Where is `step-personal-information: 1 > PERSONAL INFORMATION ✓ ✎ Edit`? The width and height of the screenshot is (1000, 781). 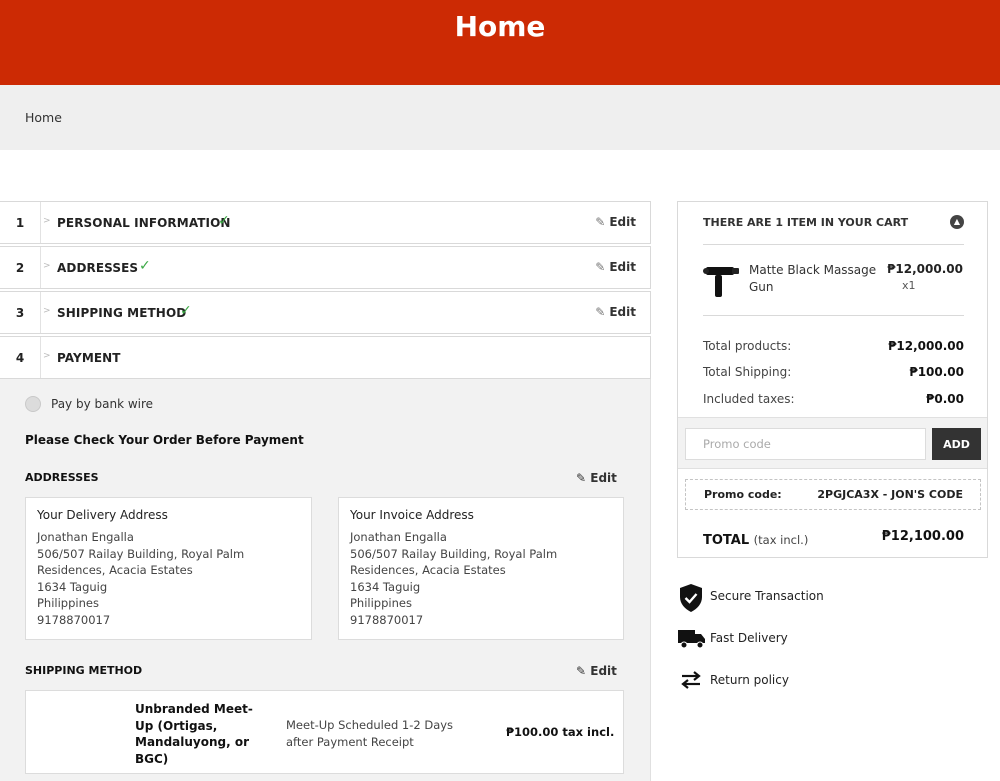 step-personal-information: 1 > PERSONAL INFORMATION ✓ ✎ Edit is located at coordinates (325, 222).